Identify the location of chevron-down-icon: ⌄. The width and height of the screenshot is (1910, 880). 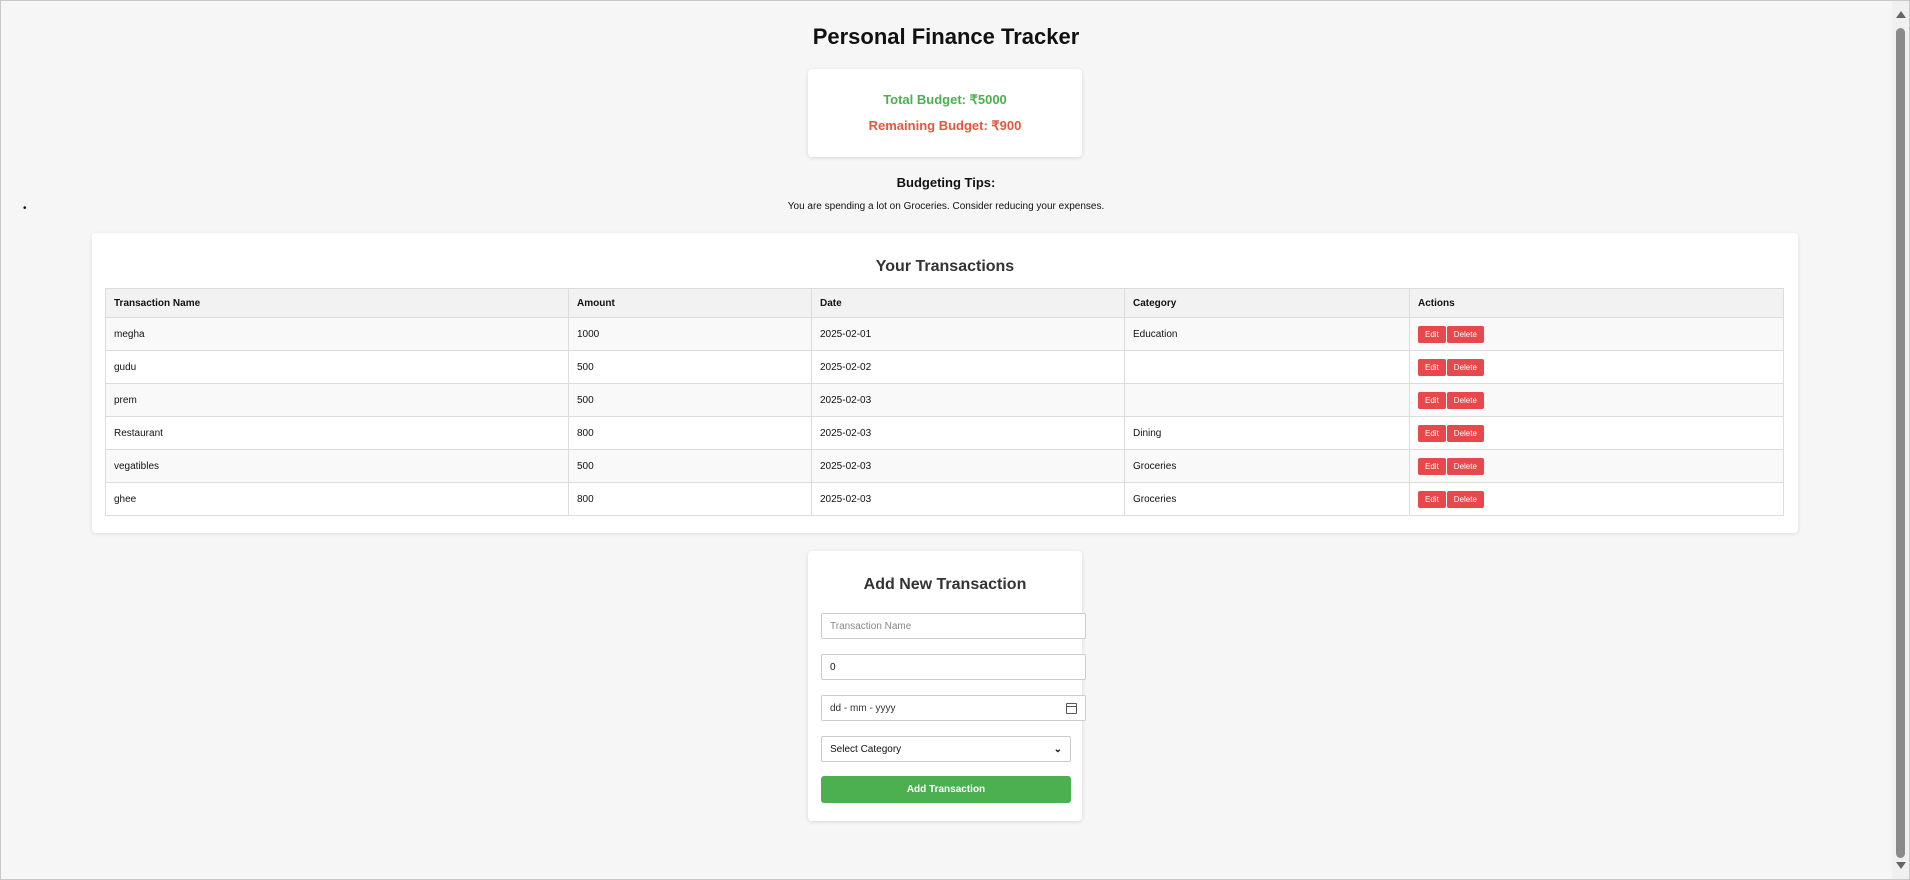
(1057, 749).